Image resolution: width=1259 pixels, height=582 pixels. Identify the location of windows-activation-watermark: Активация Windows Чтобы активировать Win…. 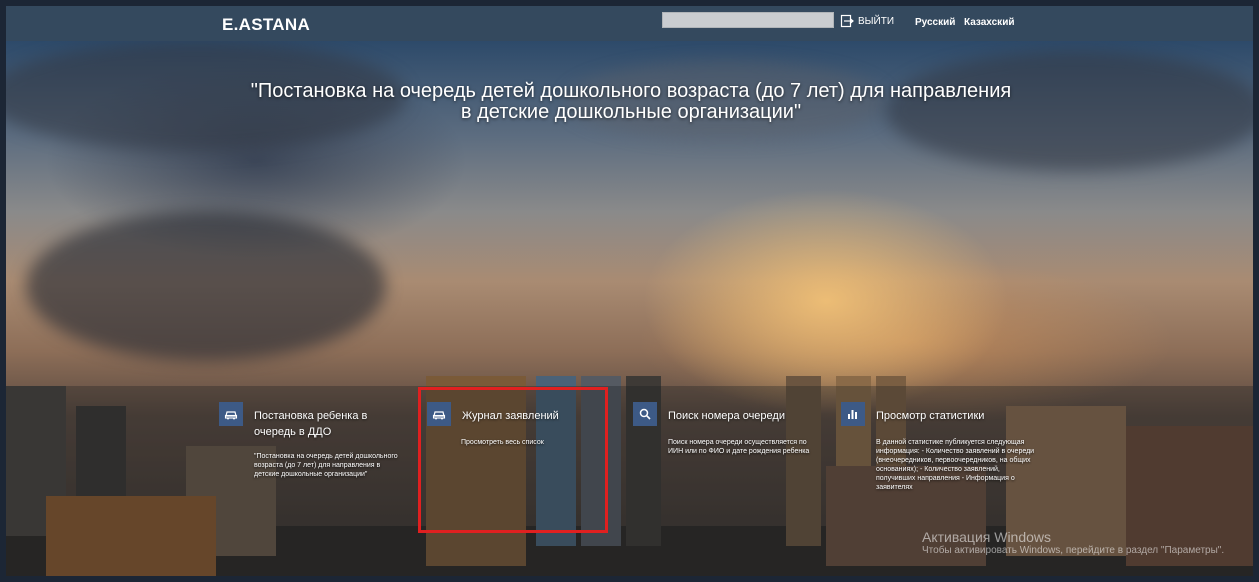
(1077, 543).